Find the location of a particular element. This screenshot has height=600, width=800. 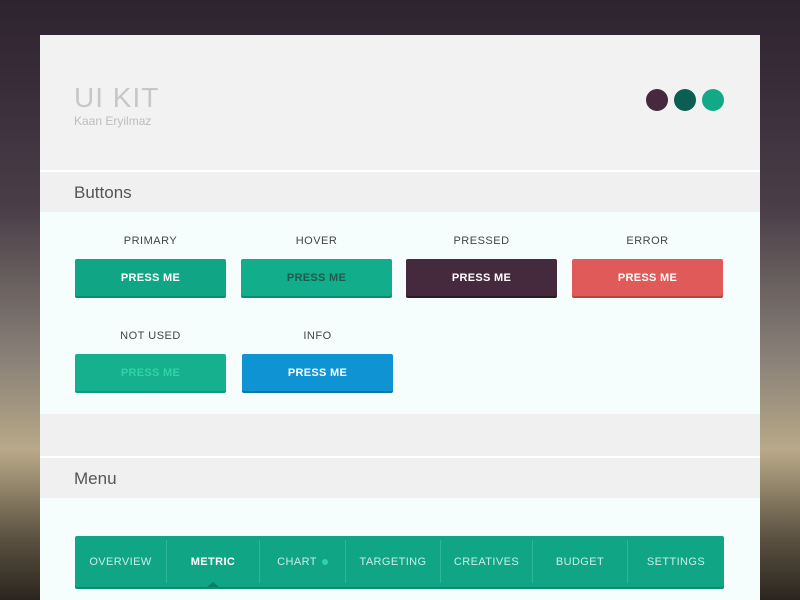

menu-item-label: TARGETING is located at coordinates (393, 561).